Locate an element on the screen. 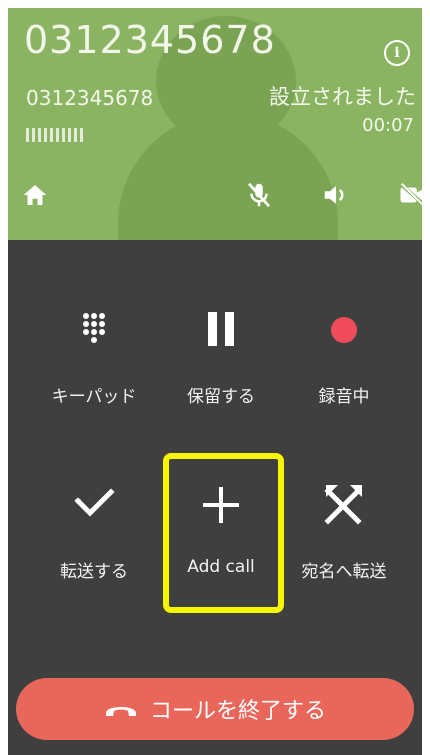 Image resolution: width=430 pixels, height=755 pixels. hold-button: 保留する is located at coordinates (221, 345).